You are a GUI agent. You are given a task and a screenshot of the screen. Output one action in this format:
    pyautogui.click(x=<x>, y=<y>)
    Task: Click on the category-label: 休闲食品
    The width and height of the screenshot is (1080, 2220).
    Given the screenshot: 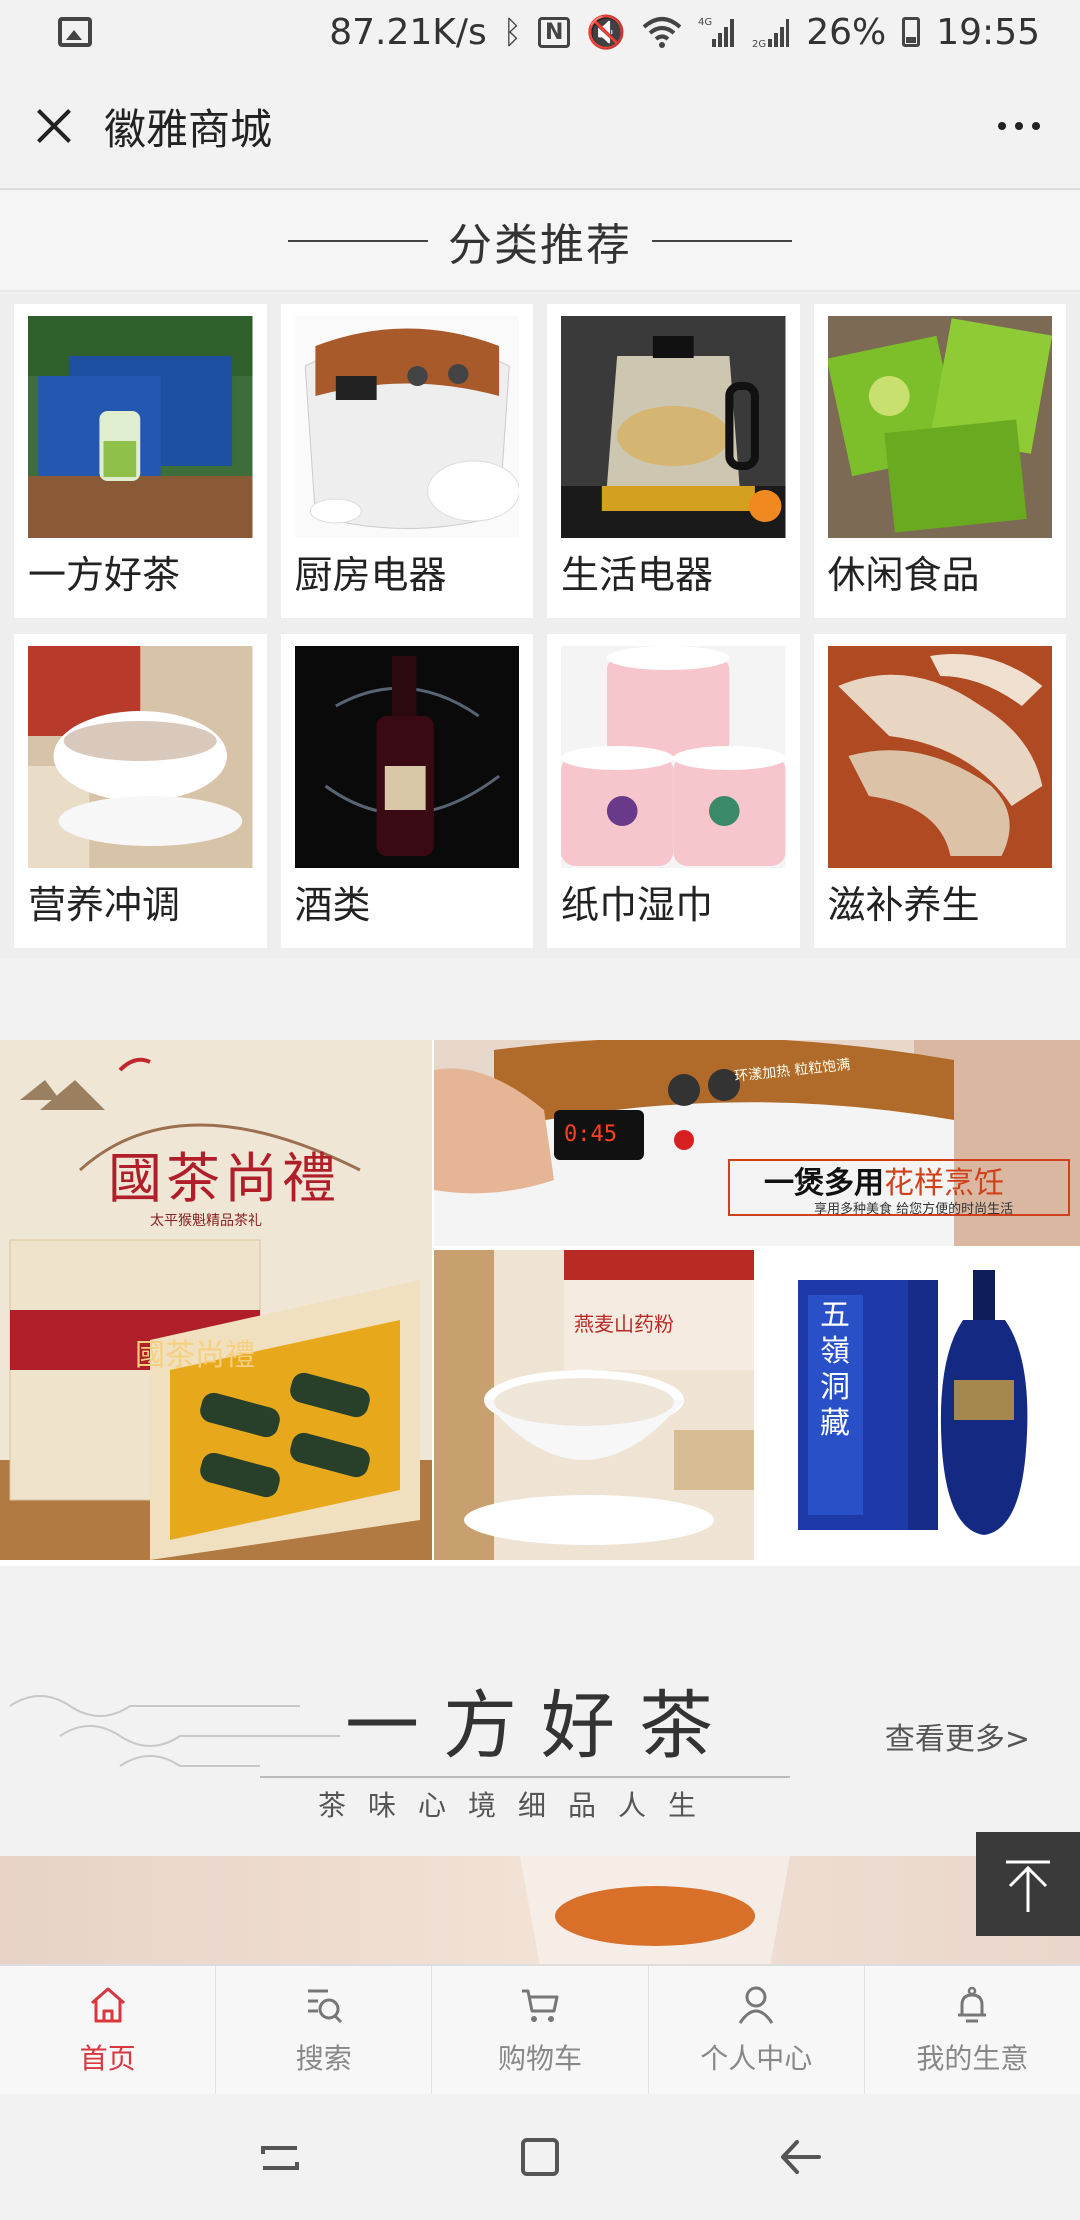 What is the action you would take?
    pyautogui.click(x=903, y=575)
    